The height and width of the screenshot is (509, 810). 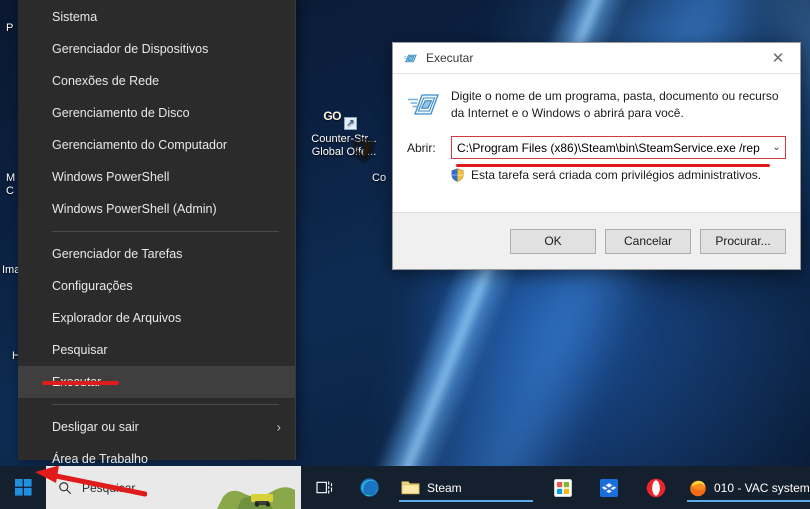 What do you see at coordinates (444, 487) in the screenshot?
I see `taskbar-item-label: Steam` at bounding box center [444, 487].